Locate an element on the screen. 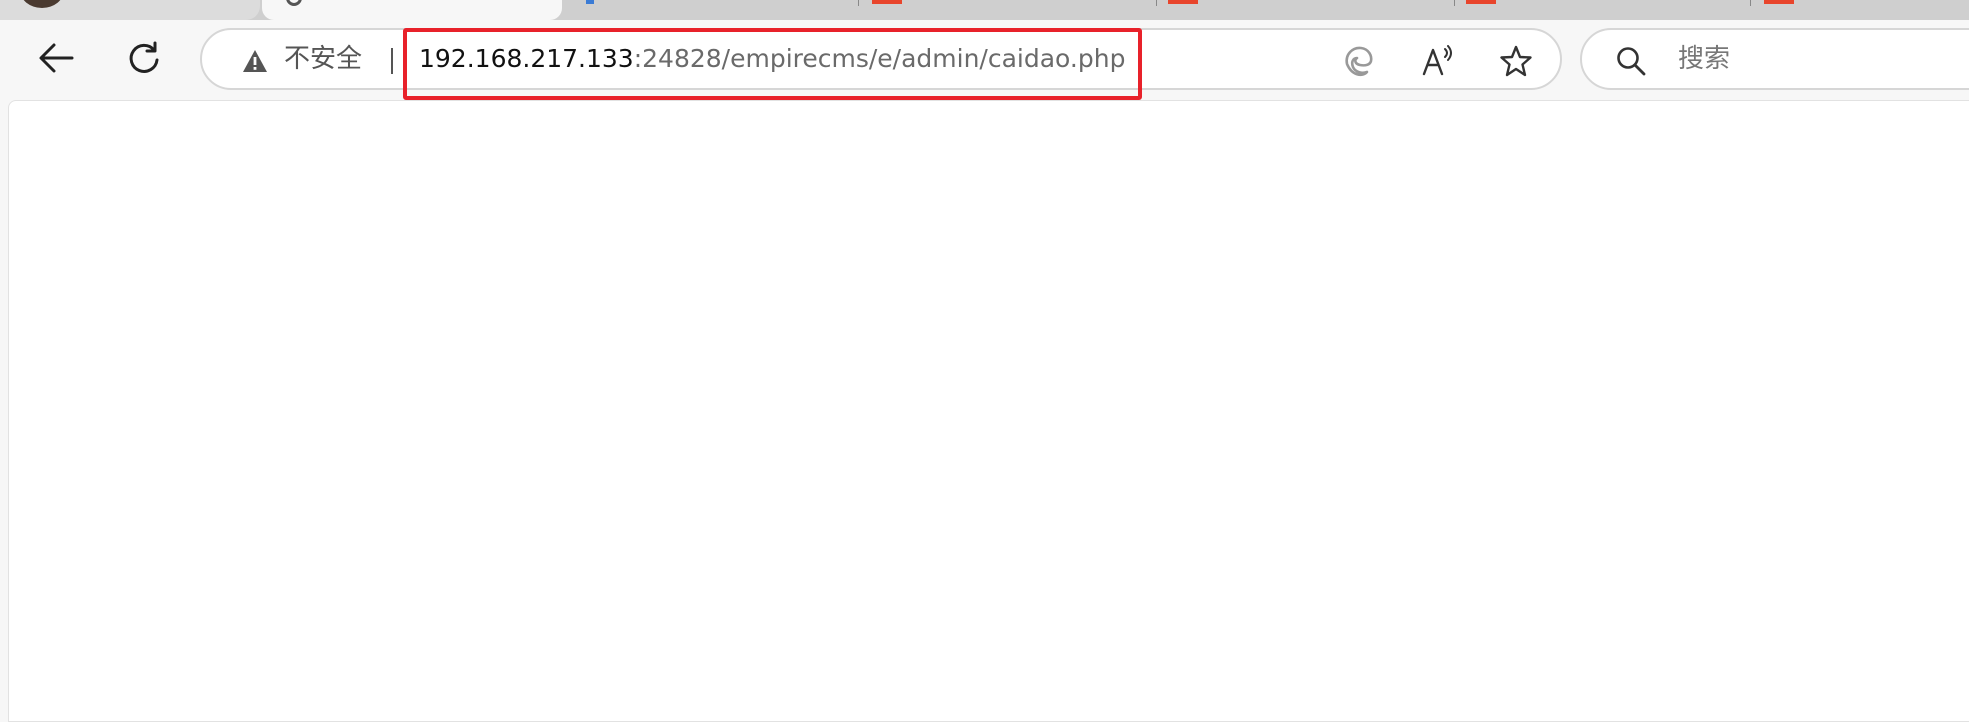  search-icon is located at coordinates (1631, 63).